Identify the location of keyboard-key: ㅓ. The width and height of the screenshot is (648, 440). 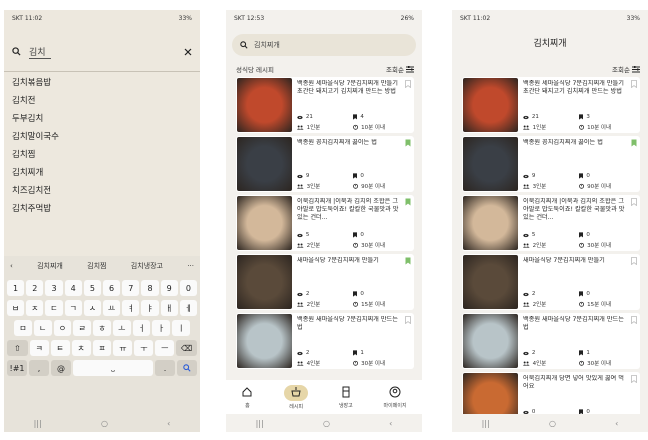
(141, 328).